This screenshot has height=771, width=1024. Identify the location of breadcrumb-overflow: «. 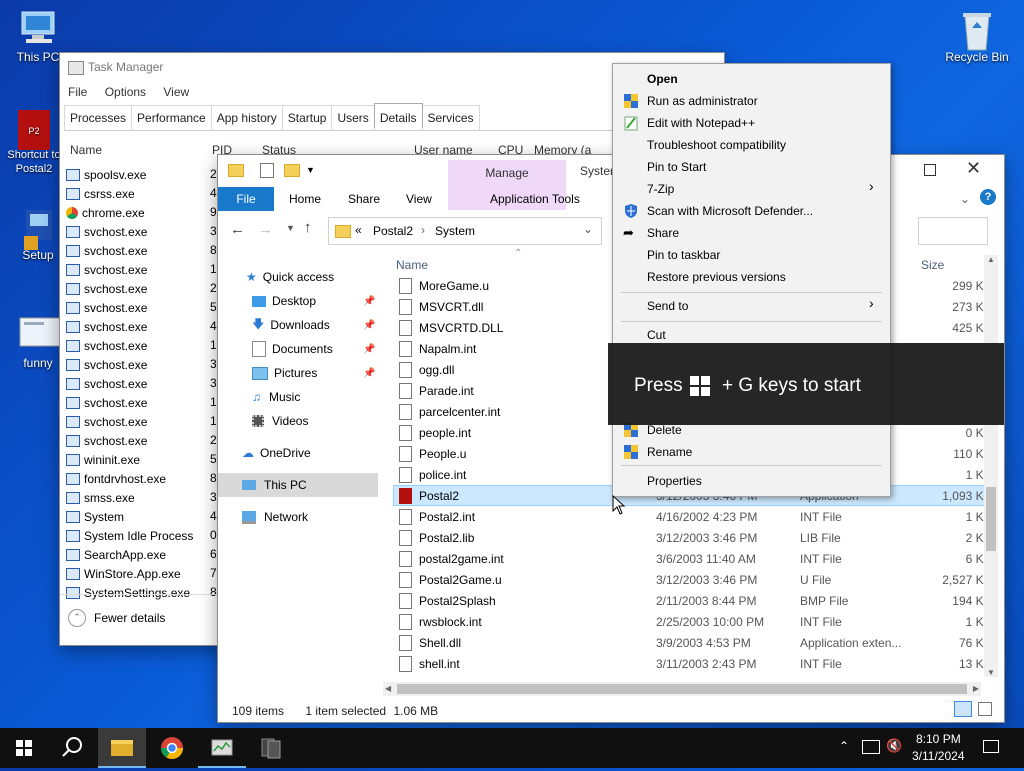
(358, 230).